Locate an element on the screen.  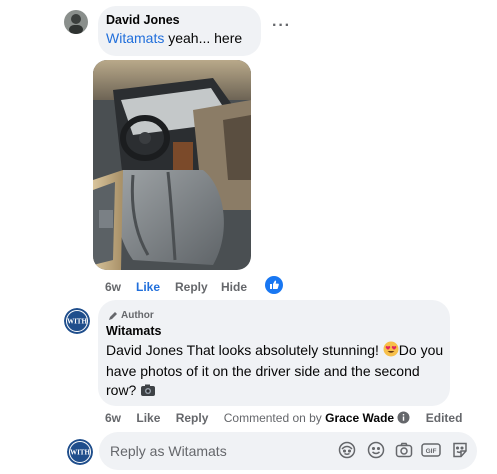
author-badge: Author is located at coordinates (137, 315).